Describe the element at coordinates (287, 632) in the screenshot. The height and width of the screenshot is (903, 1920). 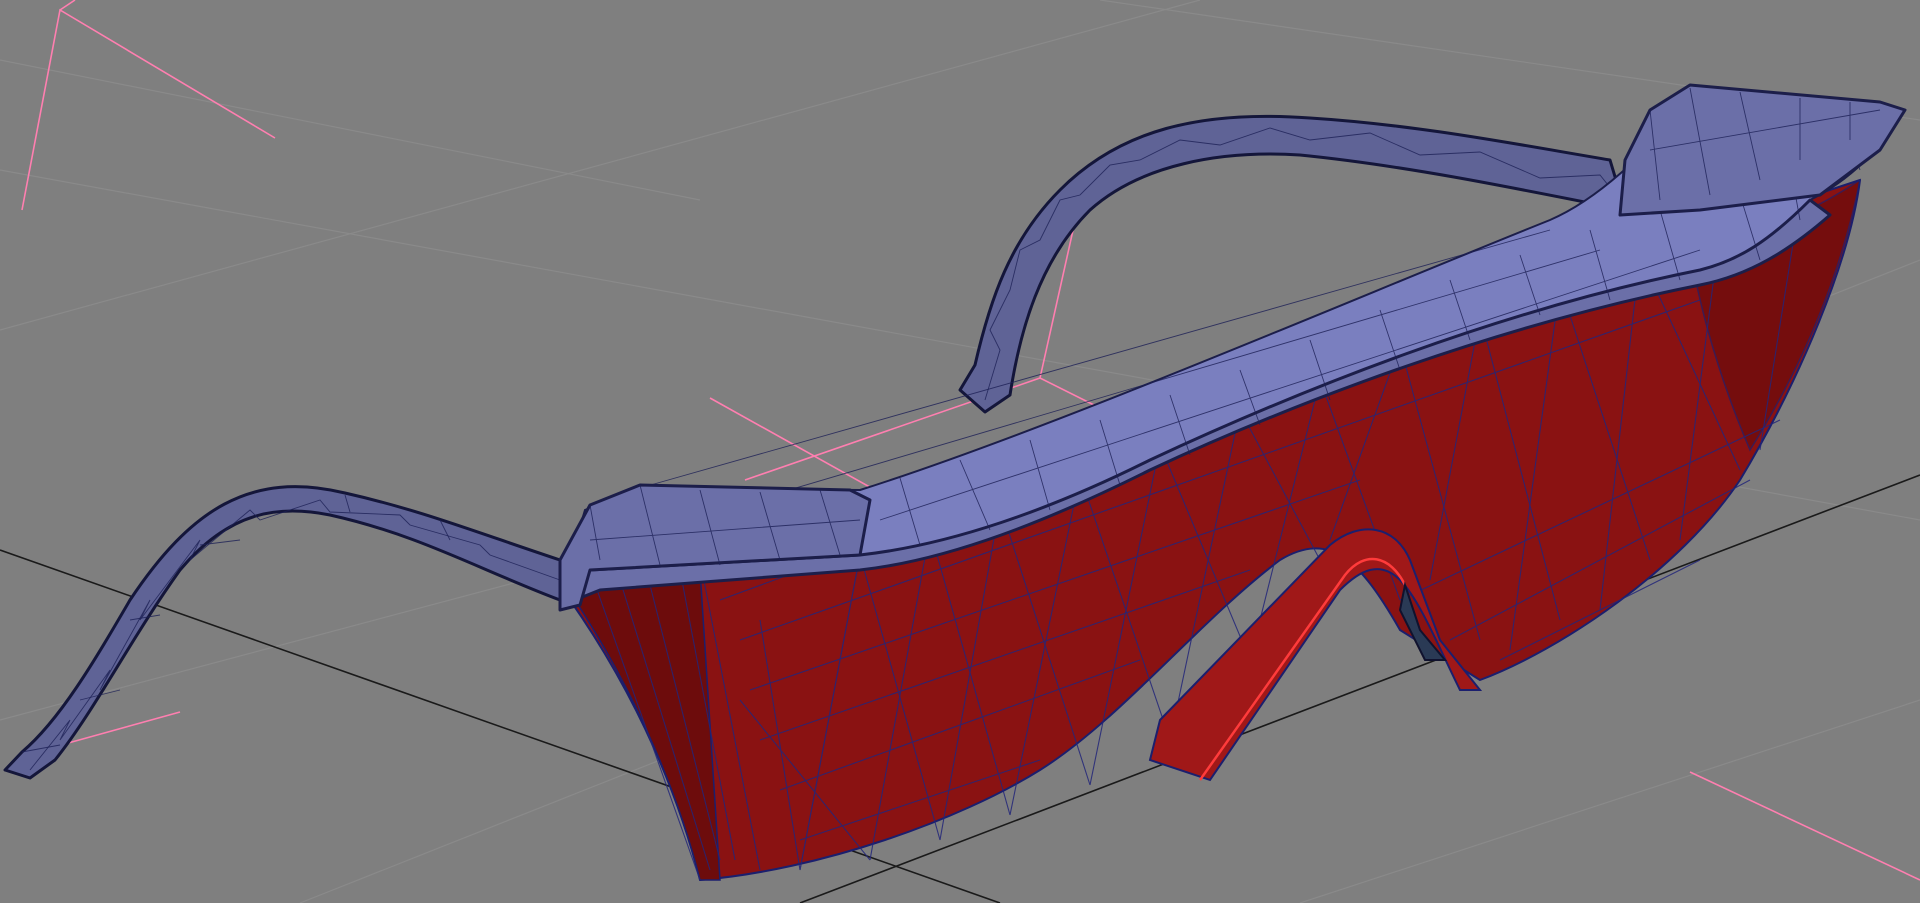
I see `left-temple-arm` at that location.